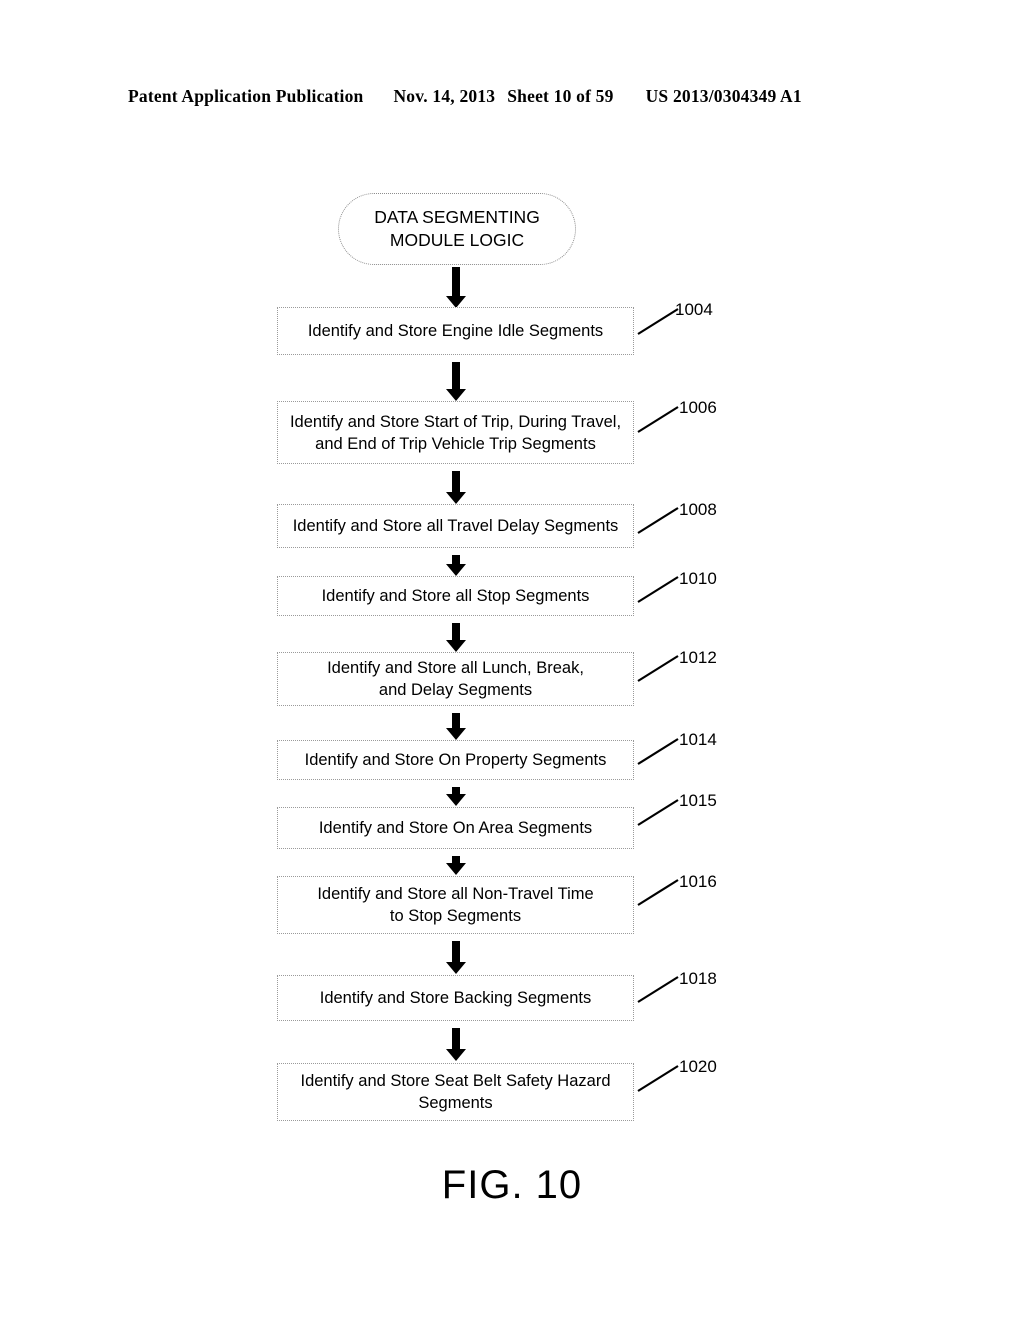 Image resolution: width=1024 pixels, height=1320 pixels. Describe the element at coordinates (457, 217) in the screenshot. I see `start-node-line-1: DATA SEGMENTING` at that location.